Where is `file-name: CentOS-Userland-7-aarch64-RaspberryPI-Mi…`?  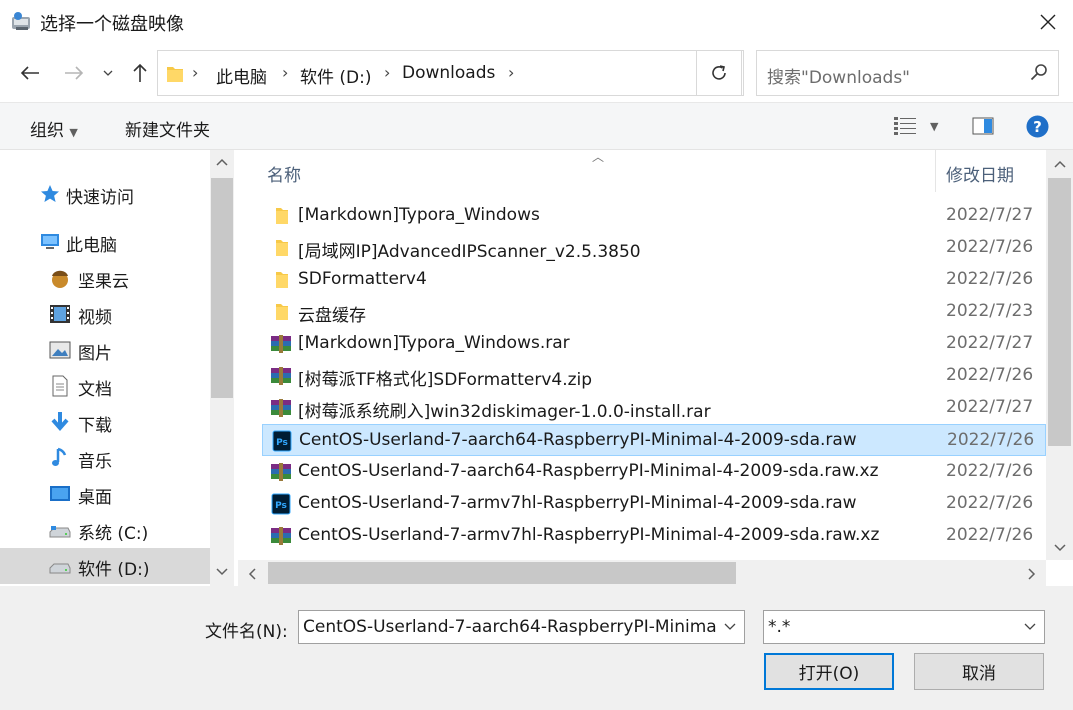
file-name: CentOS-Userland-7-aarch64-RaspberryPI-Mi… is located at coordinates (588, 471).